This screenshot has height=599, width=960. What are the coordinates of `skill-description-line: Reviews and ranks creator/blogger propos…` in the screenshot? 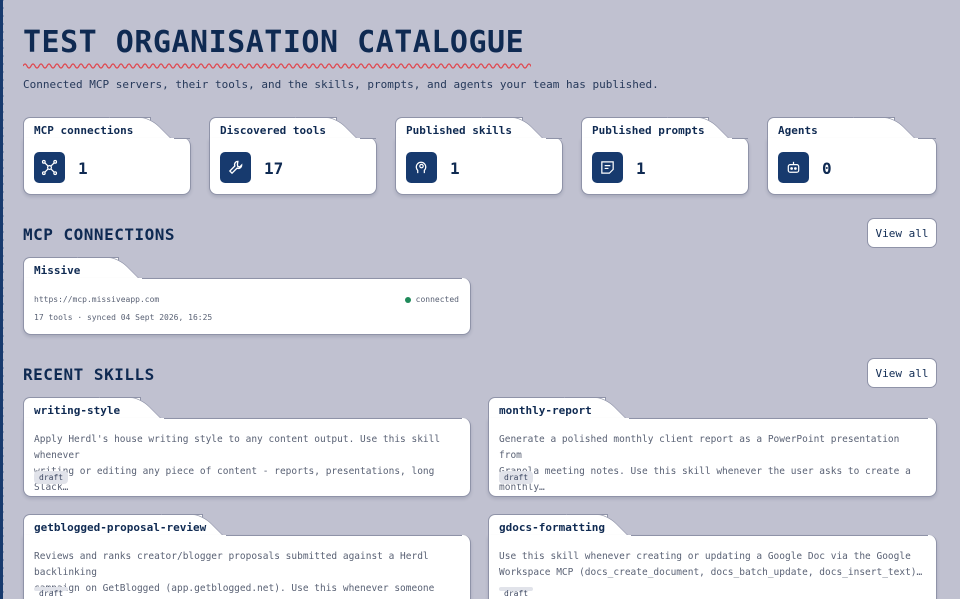 It's located at (231, 564).